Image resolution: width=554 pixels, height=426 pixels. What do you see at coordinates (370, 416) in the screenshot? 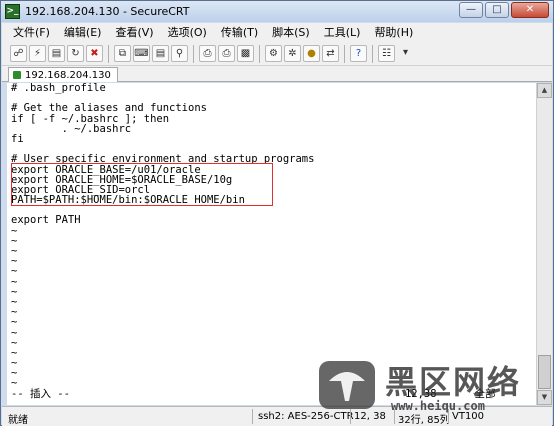
I see `status-cursor: 12, 38` at bounding box center [370, 416].